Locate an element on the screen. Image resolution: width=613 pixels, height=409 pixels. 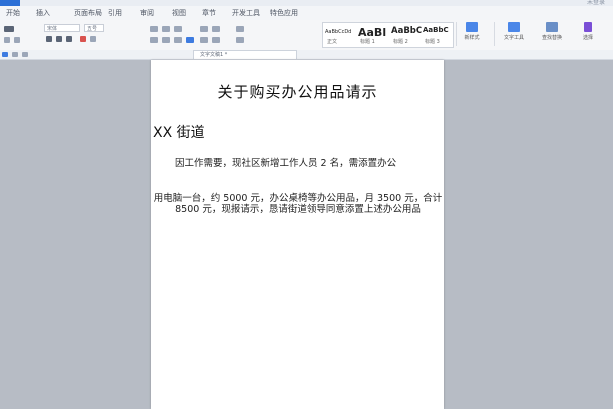
table-icon is located at coordinates (240, 40).